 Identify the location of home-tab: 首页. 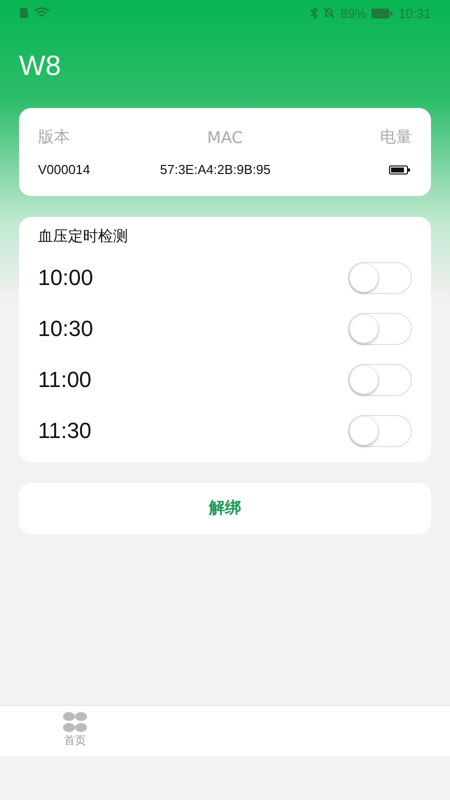
(75, 731).